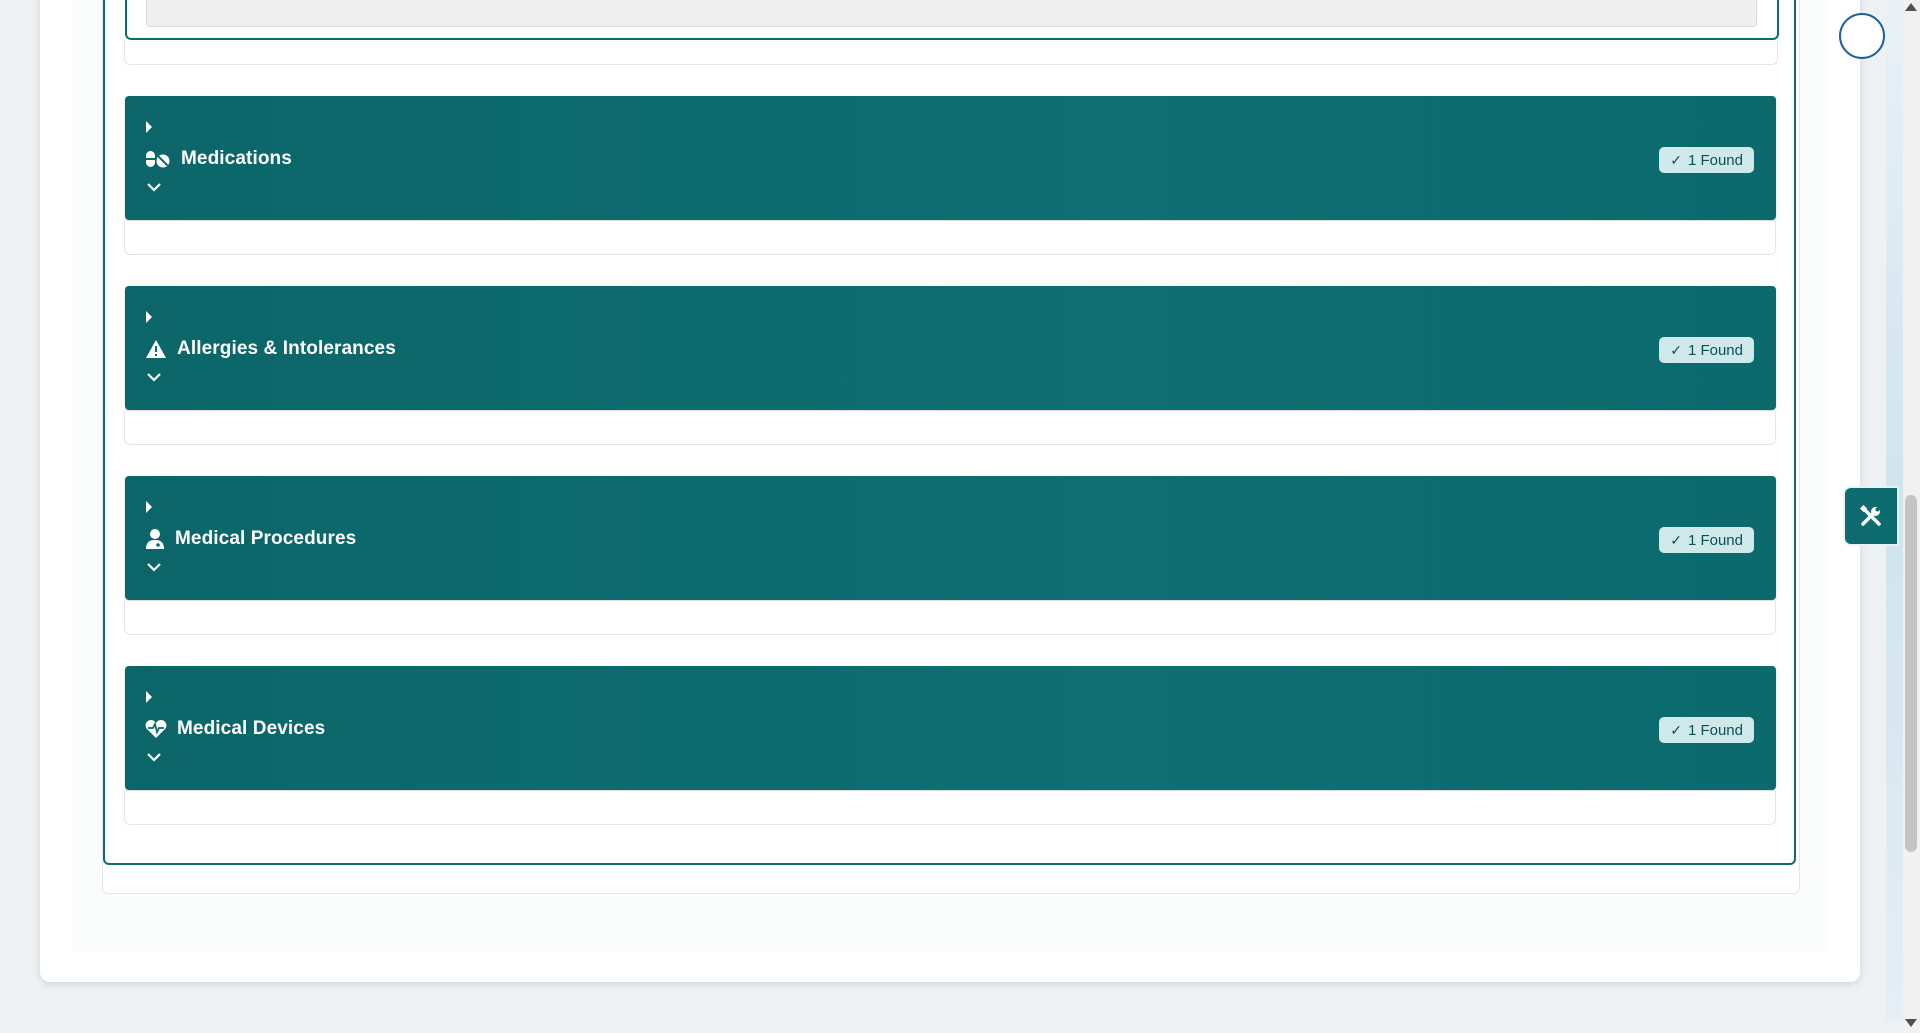  I want to click on accordion-title: Medical Devices, so click(251, 728).